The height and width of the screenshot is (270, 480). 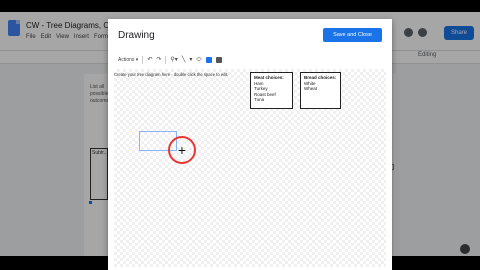 What do you see at coordinates (269, 77) in the screenshot?
I see `meat-choices-header: Meat choices:` at bounding box center [269, 77].